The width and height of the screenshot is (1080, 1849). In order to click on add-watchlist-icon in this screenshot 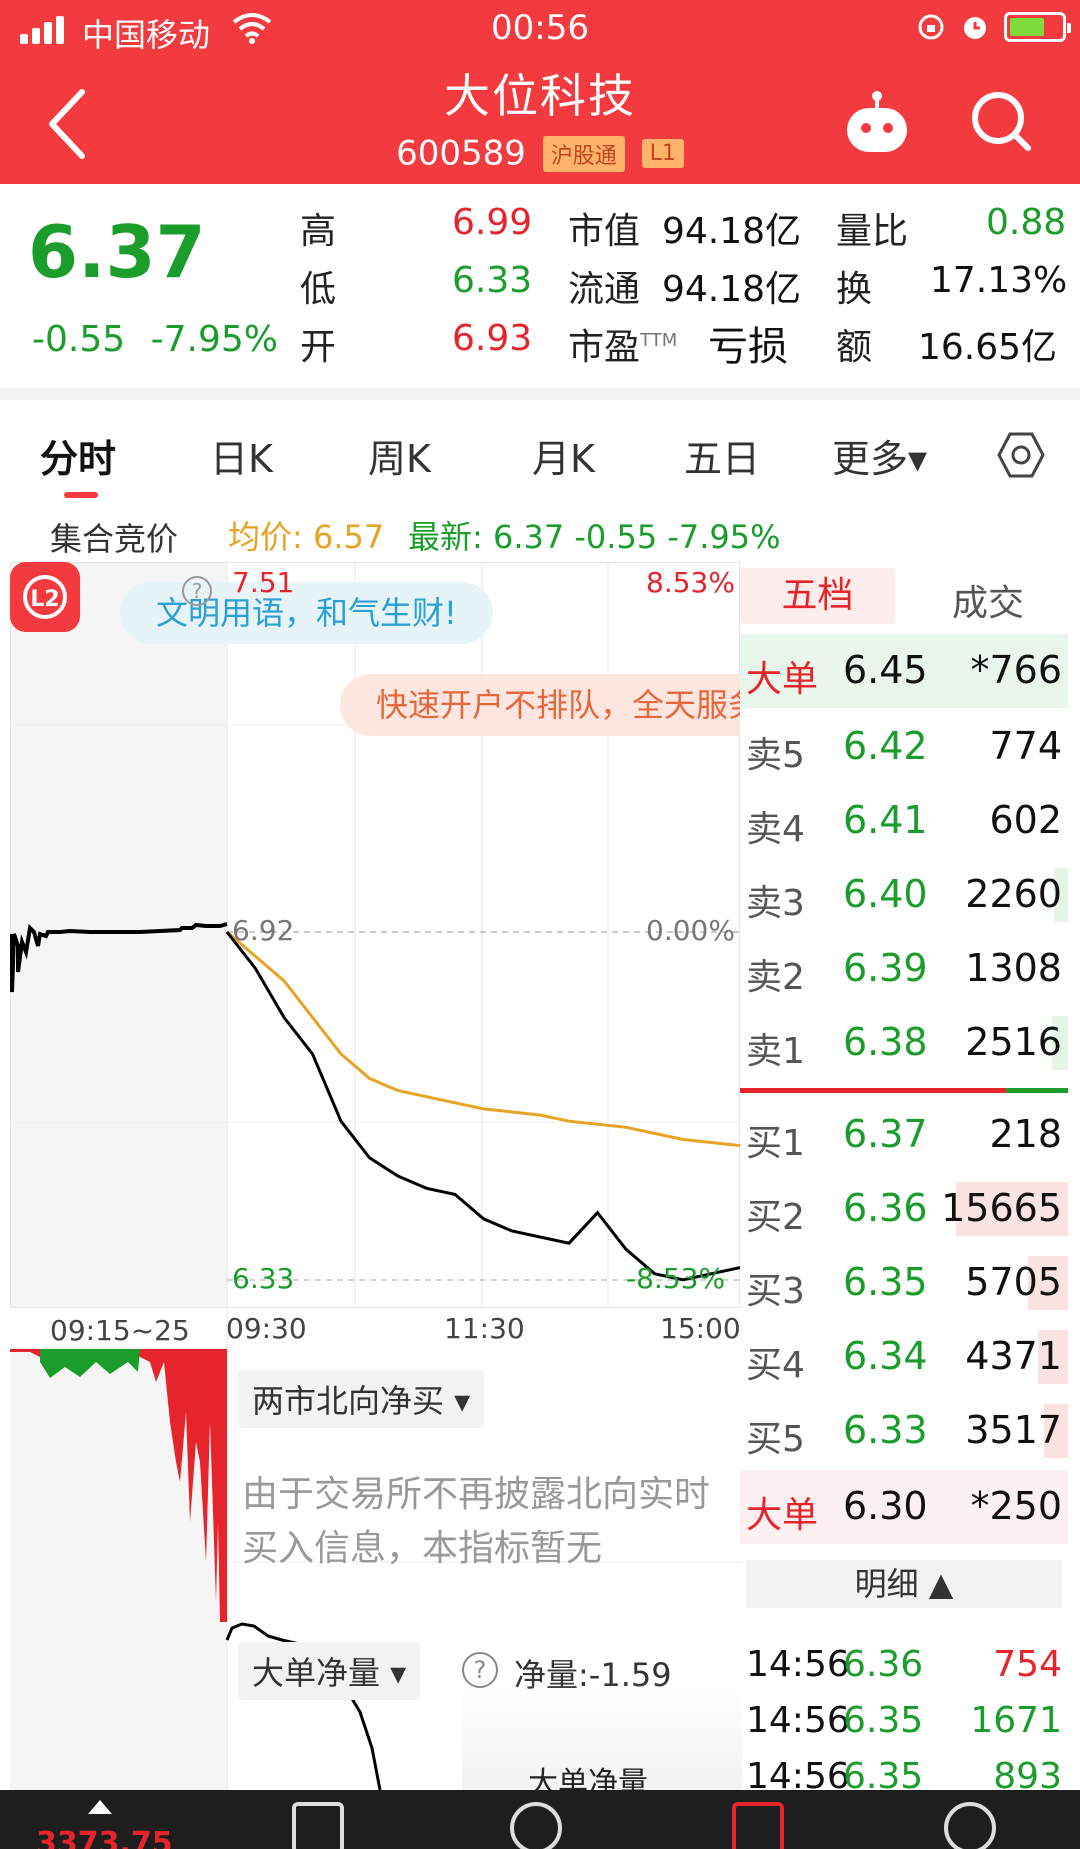, I will do `click(758, 1825)`.